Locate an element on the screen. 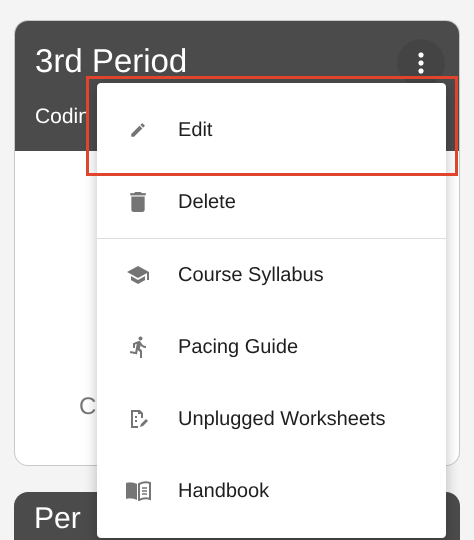  running-person-icon is located at coordinates (137, 347).